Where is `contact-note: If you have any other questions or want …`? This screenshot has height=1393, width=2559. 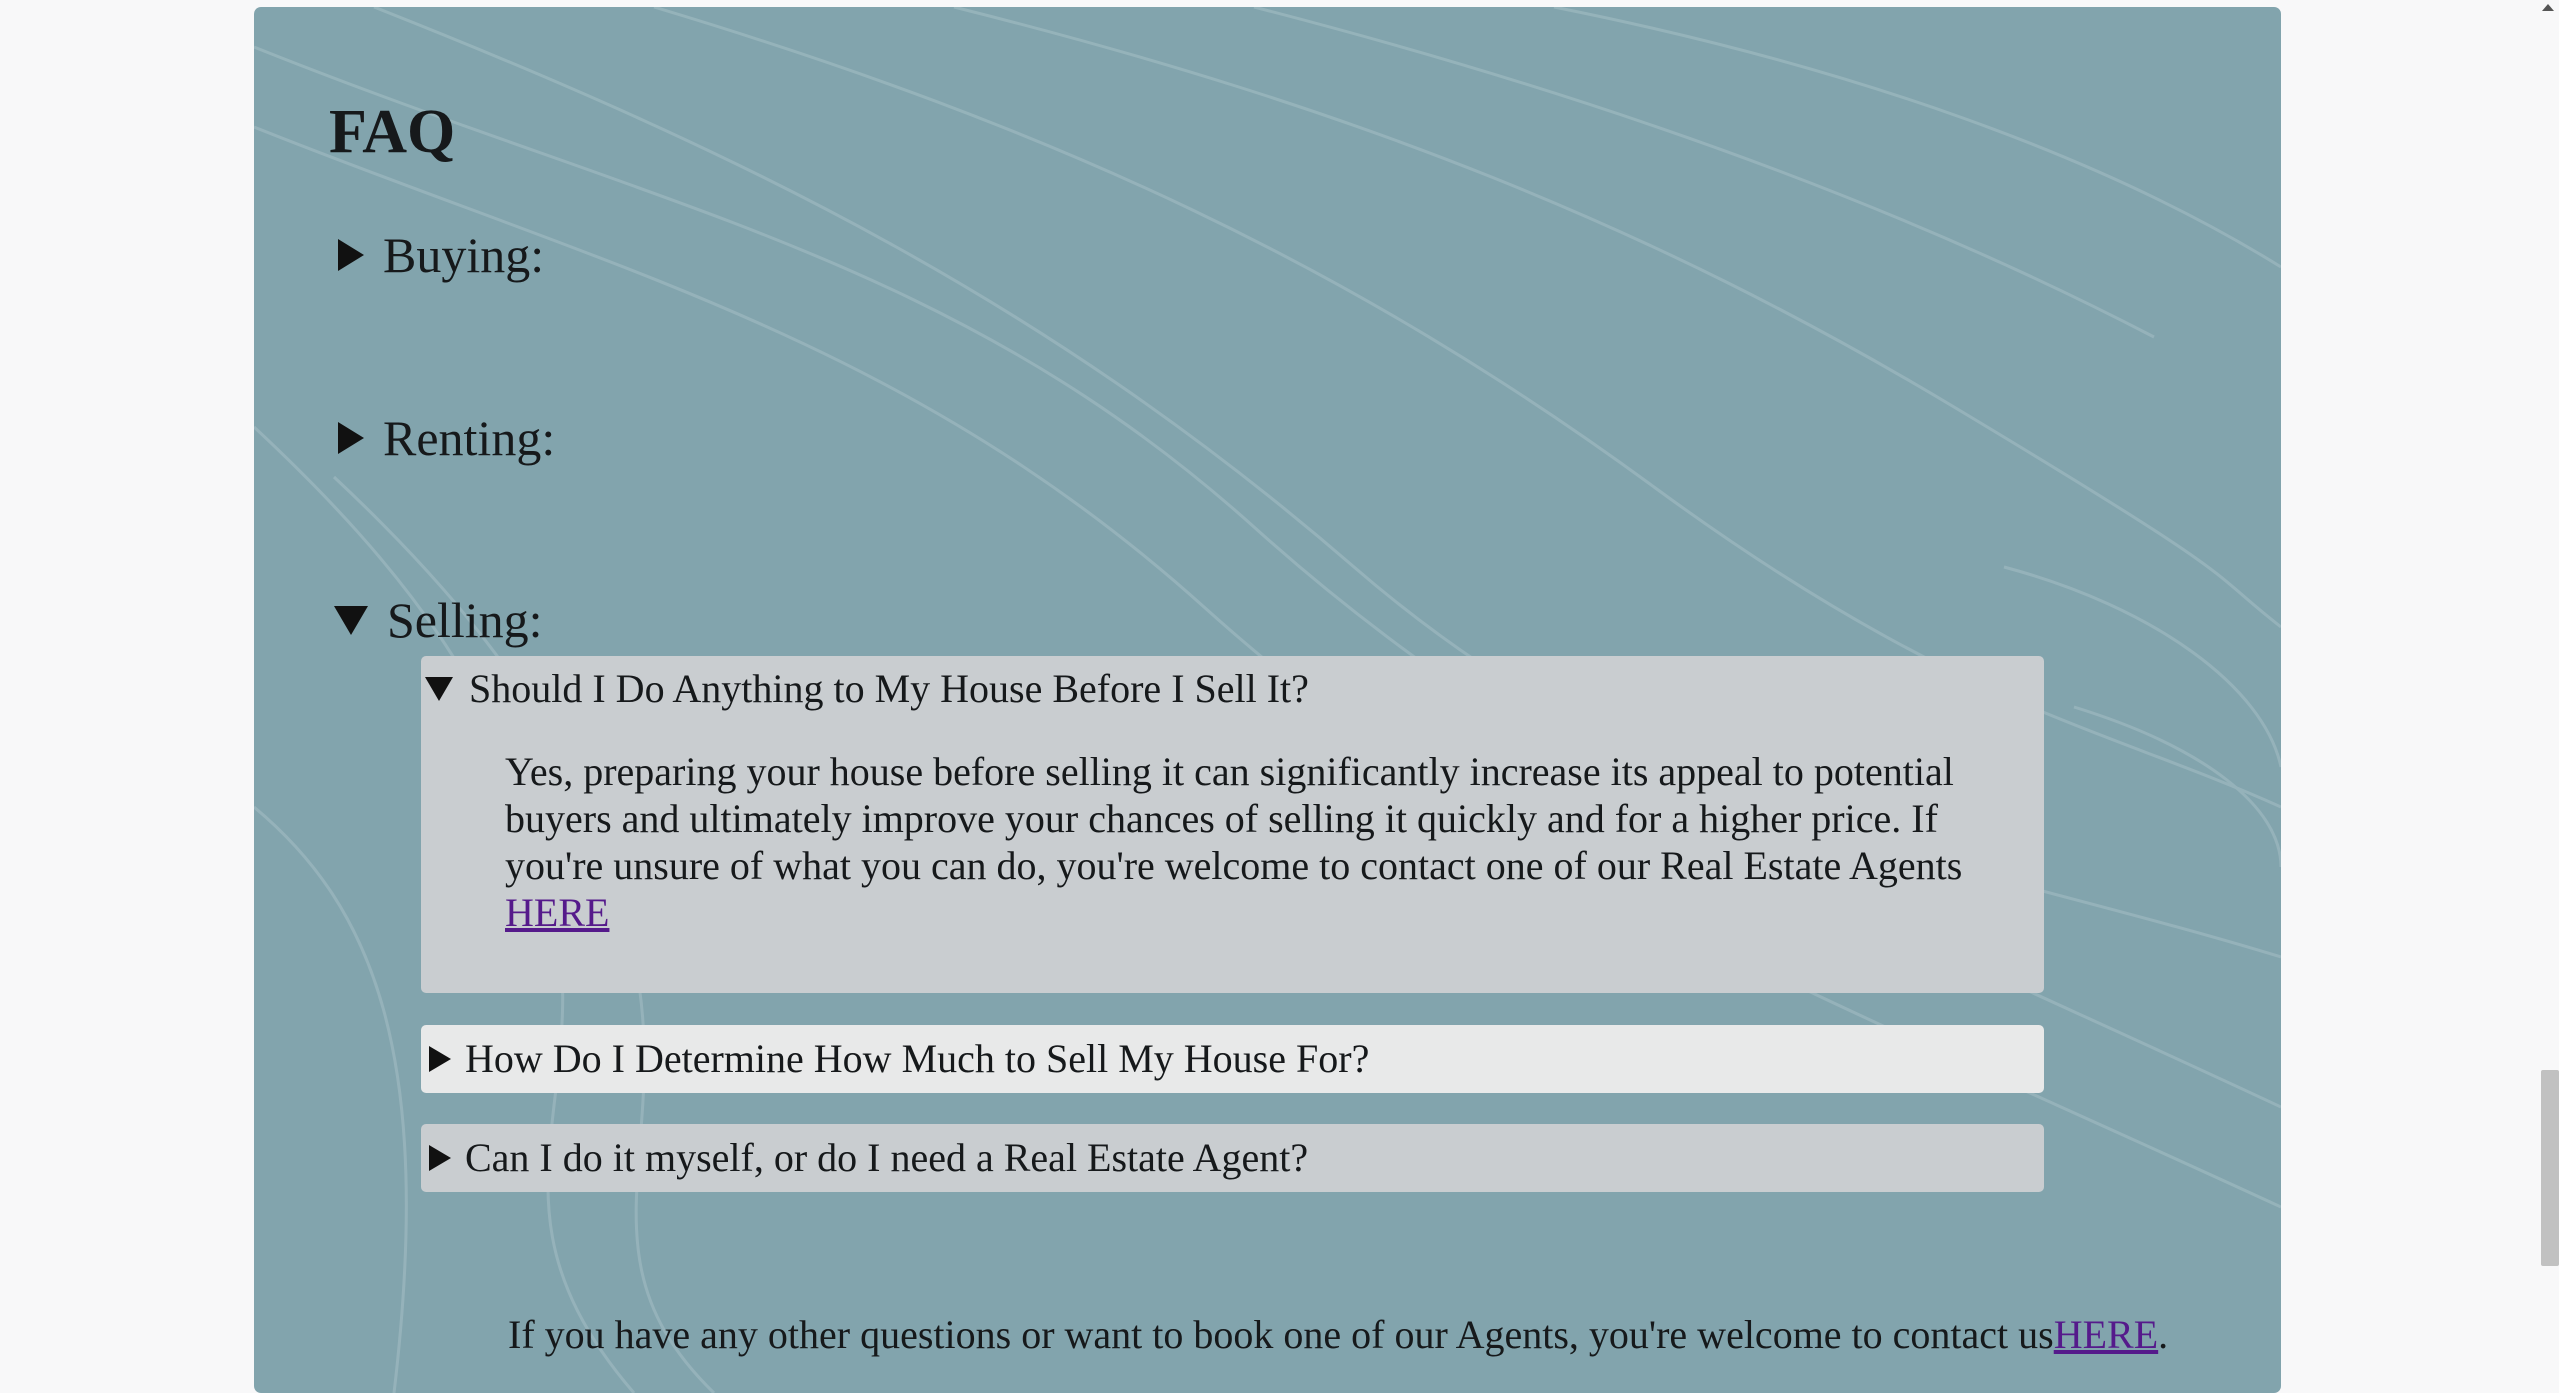
contact-note: If you have any other questions or want … is located at coordinates (1338, 1335).